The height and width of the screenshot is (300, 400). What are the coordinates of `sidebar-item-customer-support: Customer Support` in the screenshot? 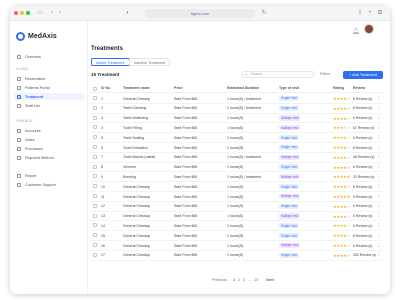 It's located at (49, 184).